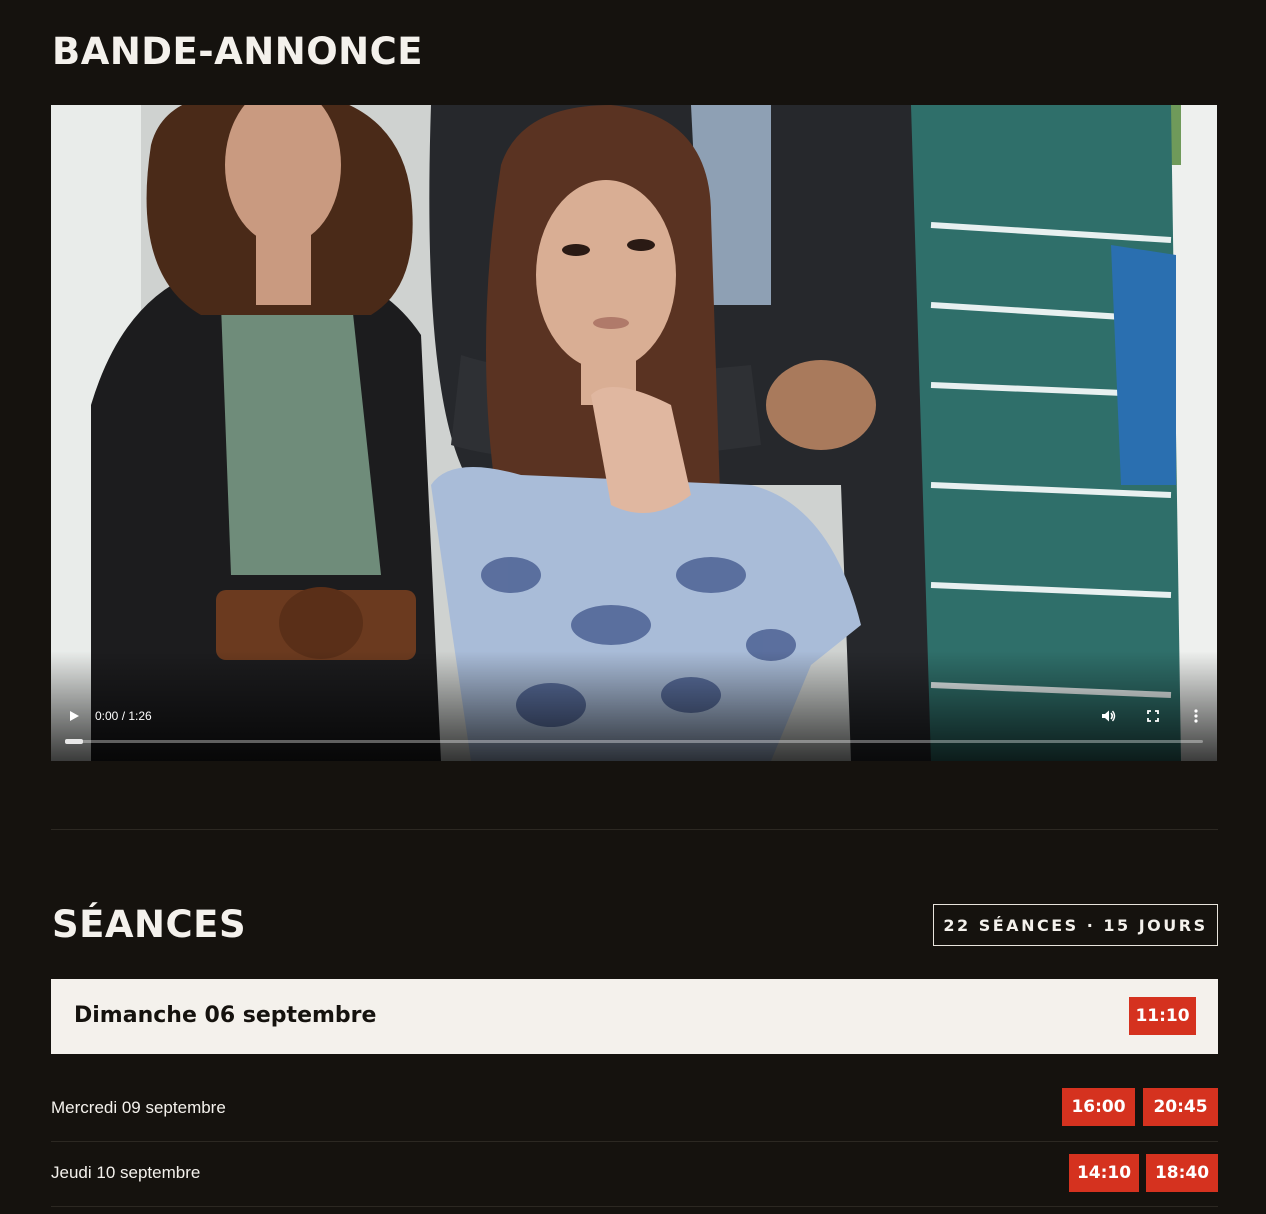 This screenshot has height=1214, width=1266. Describe the element at coordinates (1162, 1016) in the screenshot. I see `showtime-button: 11:10` at that location.